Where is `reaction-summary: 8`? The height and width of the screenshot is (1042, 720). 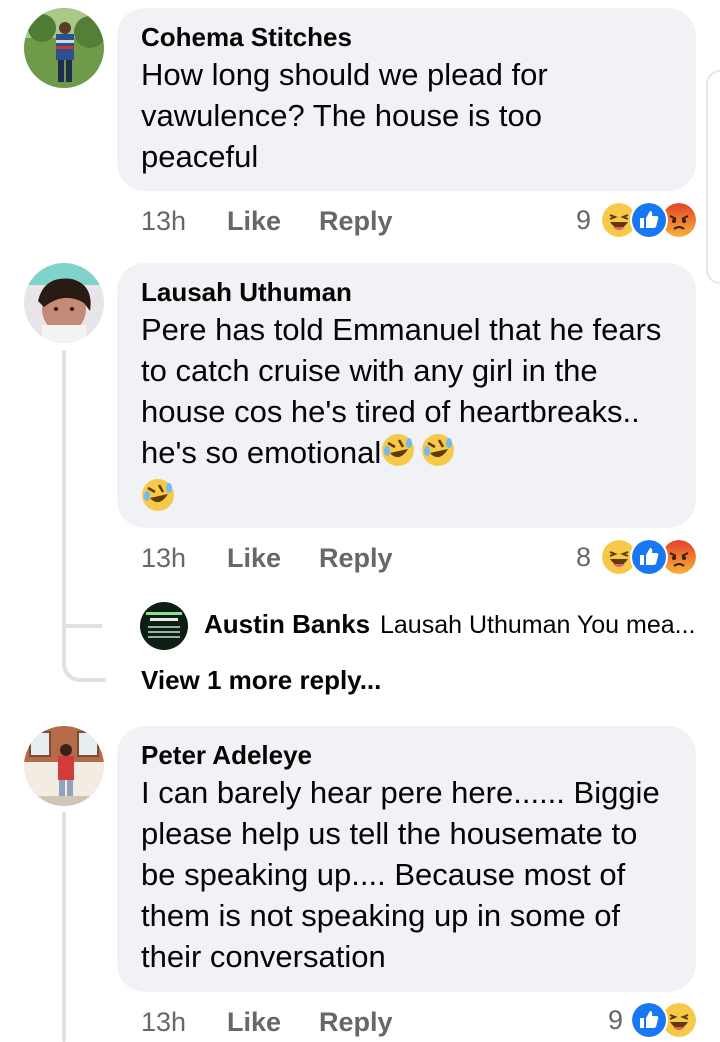
reaction-summary: 8 is located at coordinates (638, 558).